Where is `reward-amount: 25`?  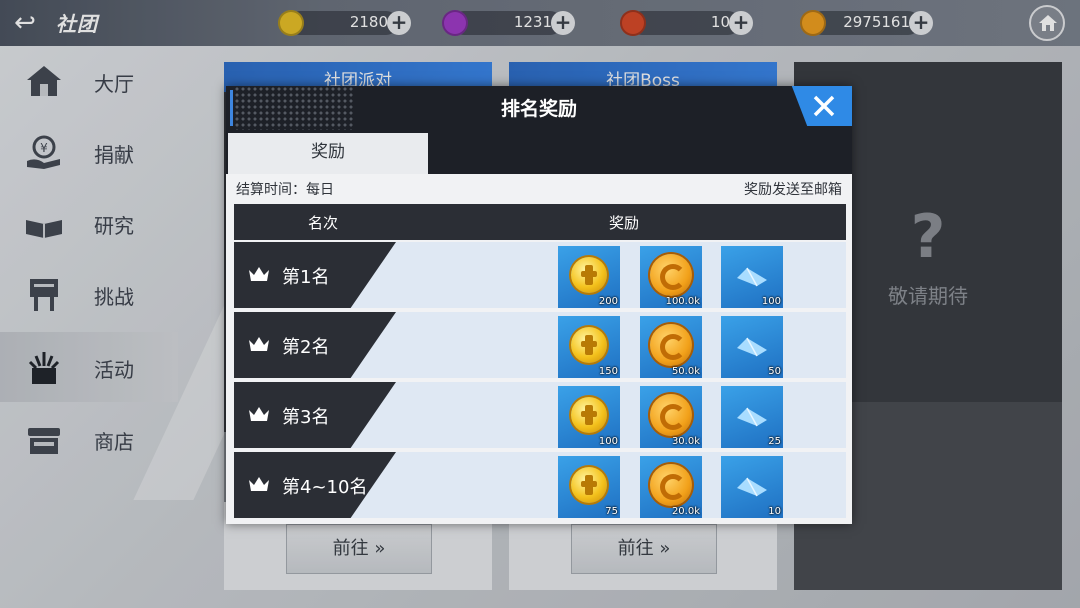
reward-amount: 25 is located at coordinates (774, 441).